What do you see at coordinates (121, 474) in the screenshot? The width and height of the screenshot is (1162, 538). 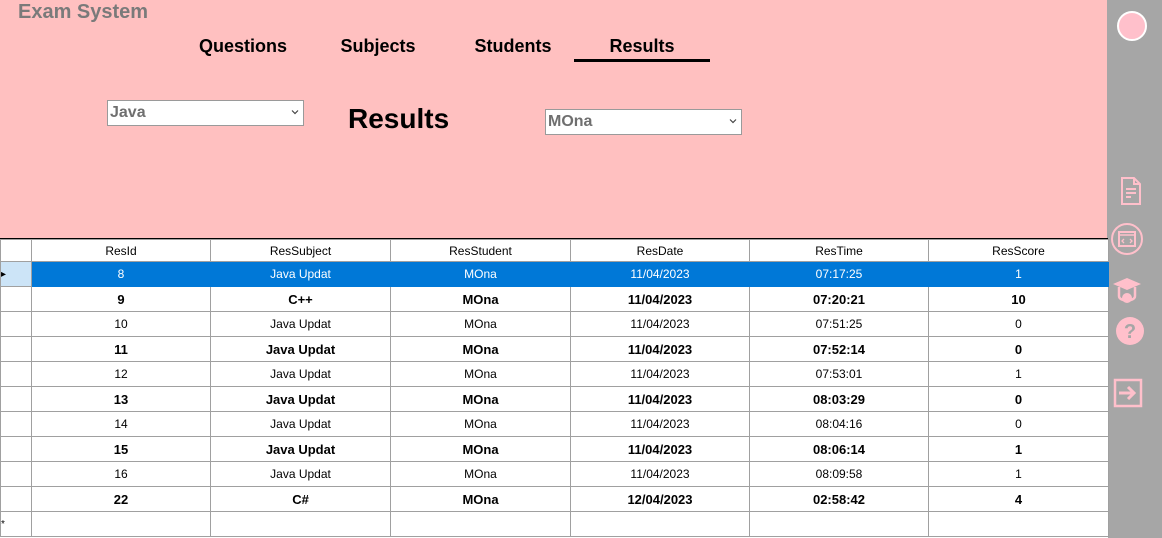 I see `cell-resid: 16` at bounding box center [121, 474].